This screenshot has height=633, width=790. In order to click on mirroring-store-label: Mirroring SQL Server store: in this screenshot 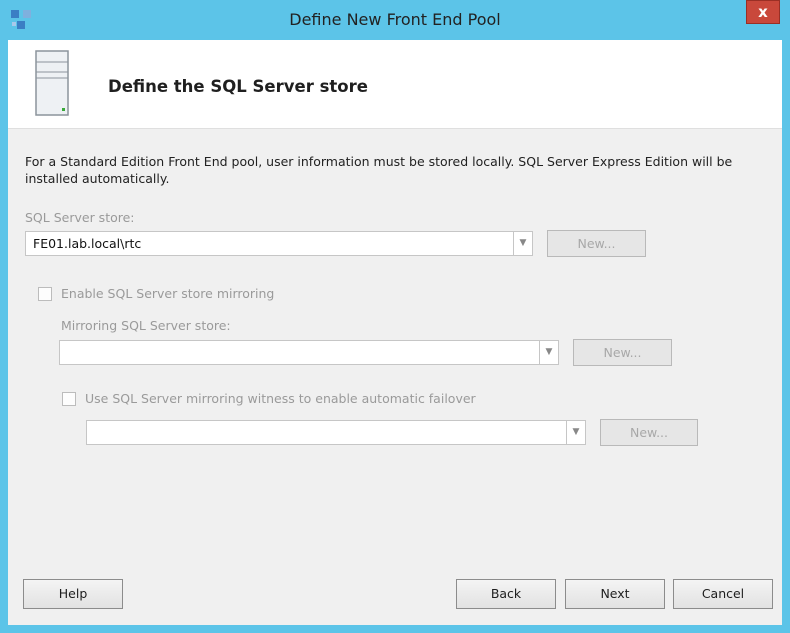, I will do `click(146, 325)`.